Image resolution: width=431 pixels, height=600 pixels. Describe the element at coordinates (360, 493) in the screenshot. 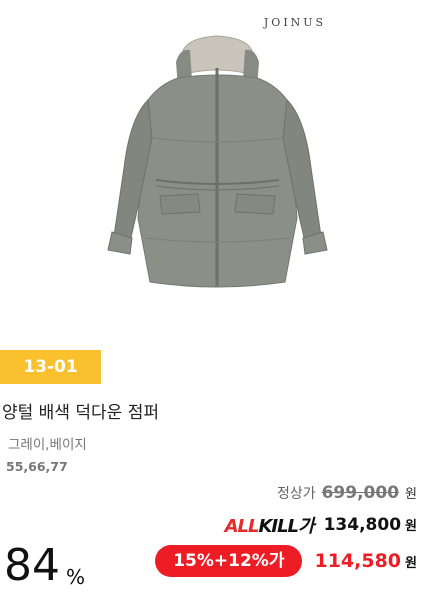

I see `regular-price: 699,000` at that location.